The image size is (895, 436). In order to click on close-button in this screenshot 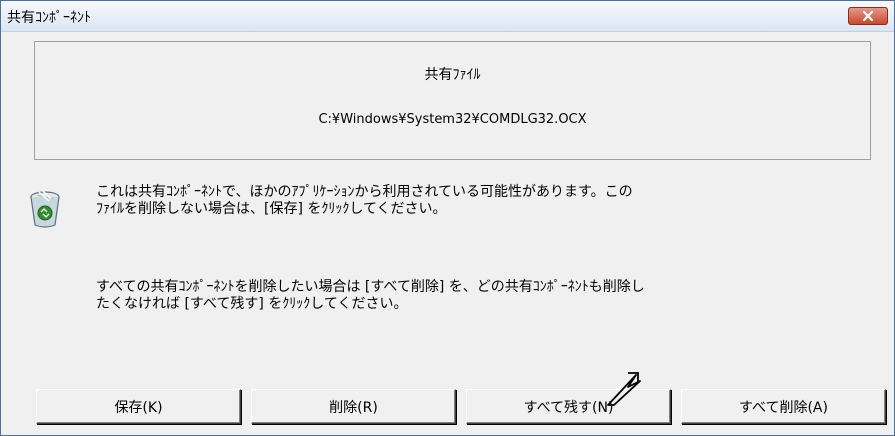, I will do `click(868, 16)`.